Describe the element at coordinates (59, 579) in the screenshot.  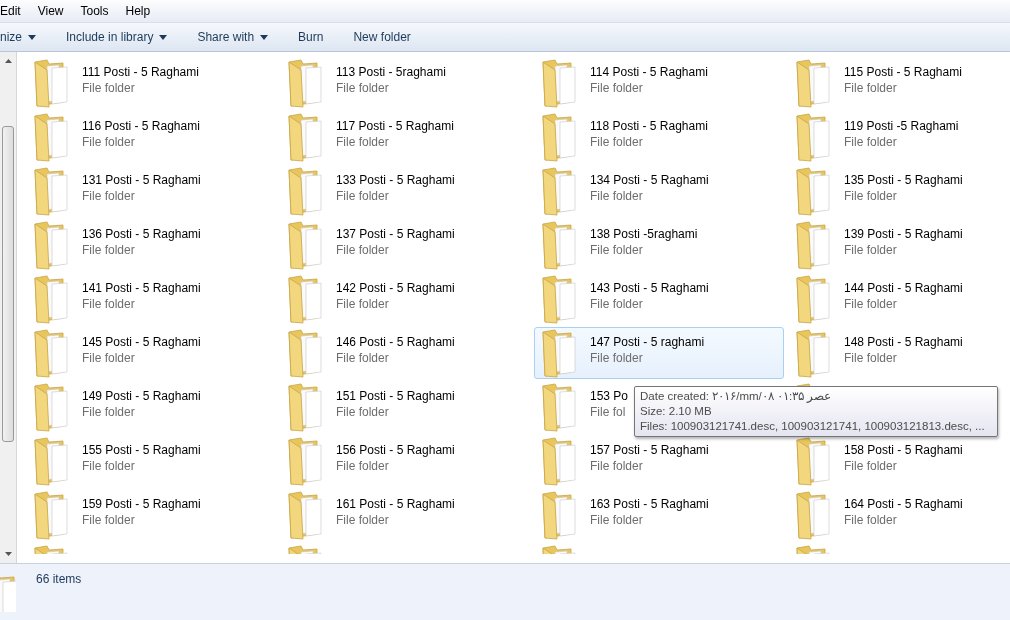
I see `item-count: 66 items` at that location.